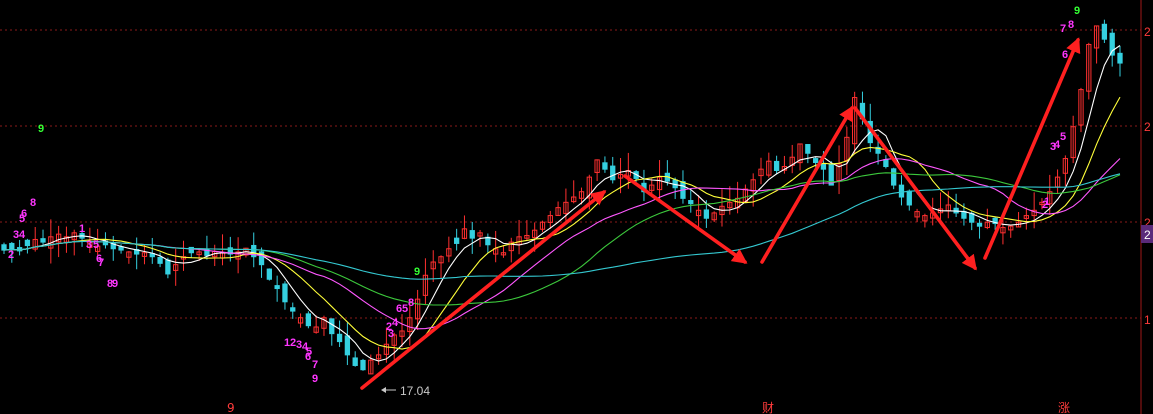 The image size is (1153, 414). I want to click on bottom-marker: 涨, so click(1064, 407).